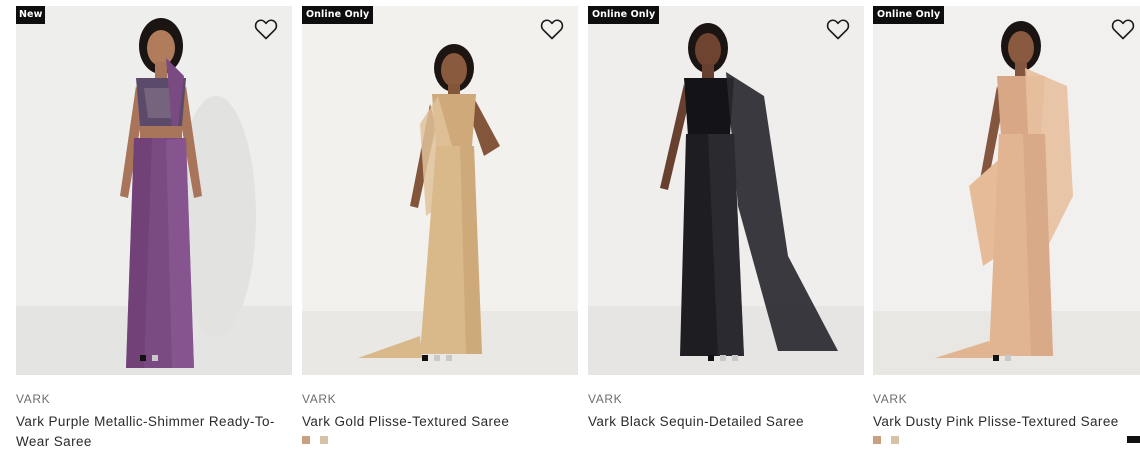 The height and width of the screenshot is (450, 1140). What do you see at coordinates (1006, 422) in the screenshot?
I see `product-name: Vark Dusty Pink Plisse-Textured Saree` at bounding box center [1006, 422].